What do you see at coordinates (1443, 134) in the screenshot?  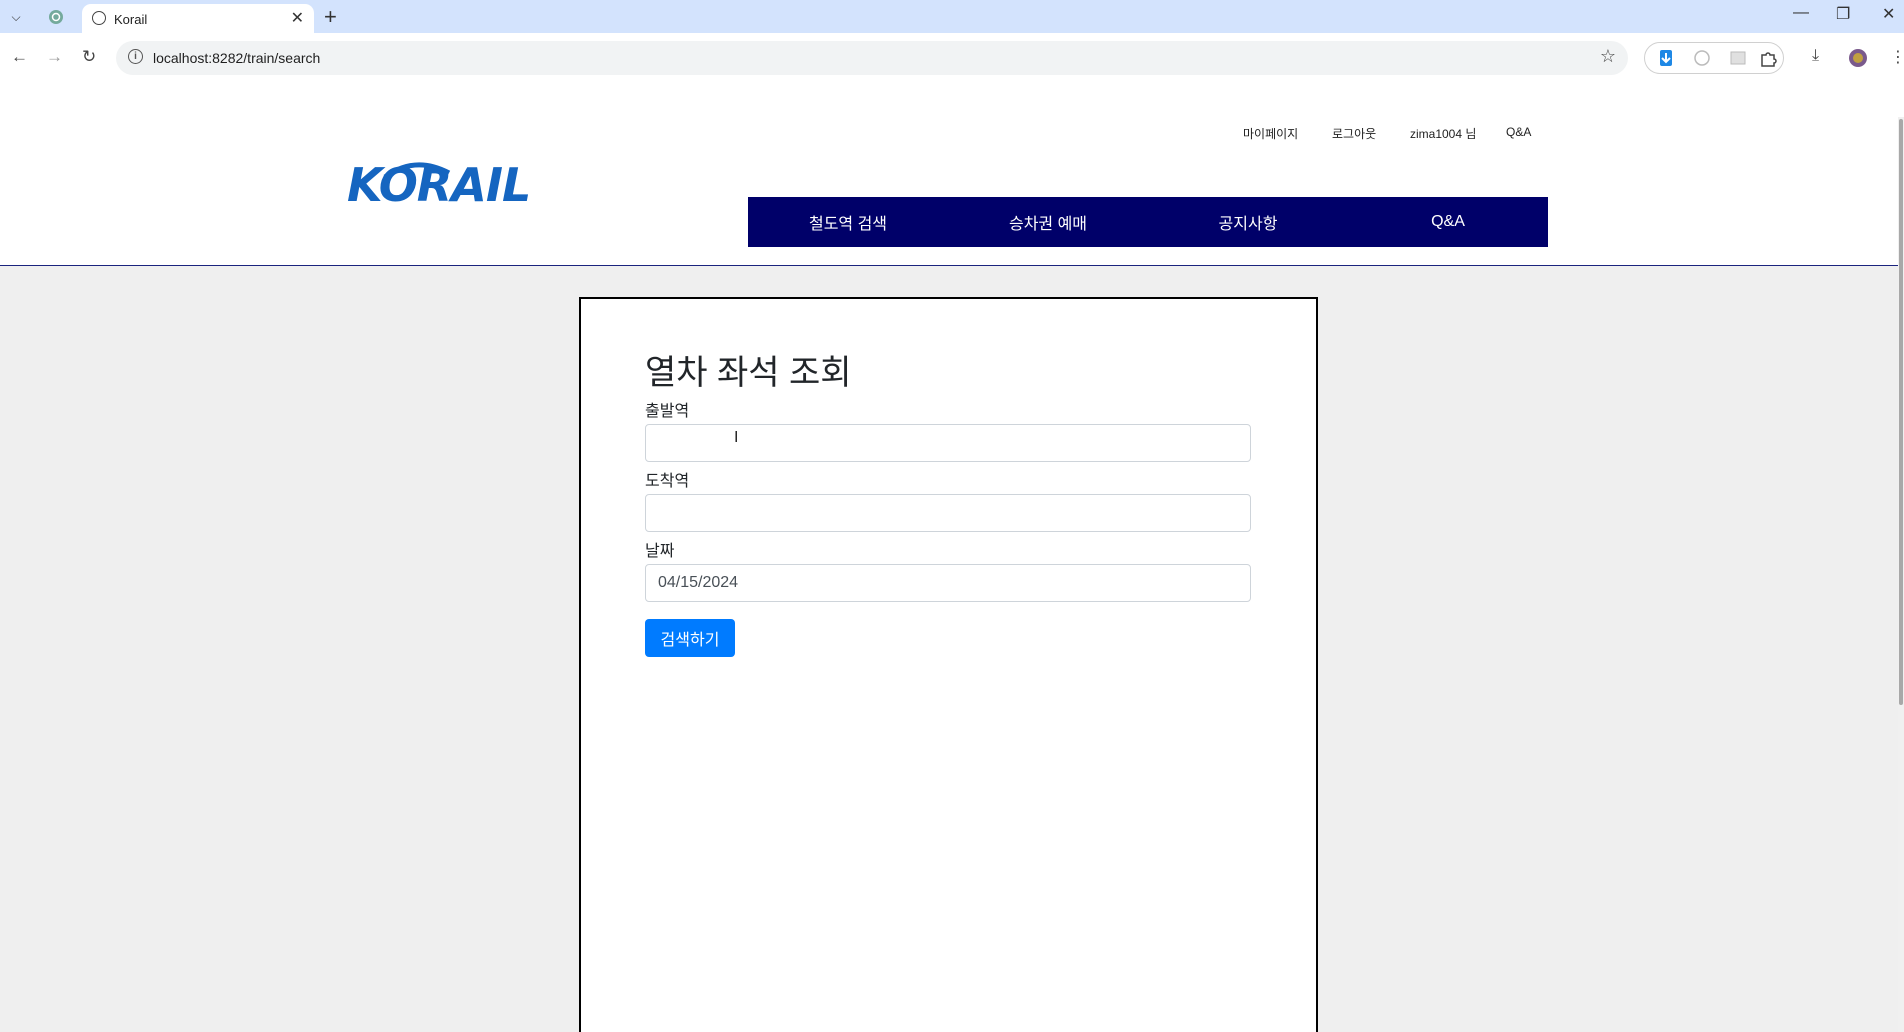 I see `username-label: zima1004 님` at bounding box center [1443, 134].